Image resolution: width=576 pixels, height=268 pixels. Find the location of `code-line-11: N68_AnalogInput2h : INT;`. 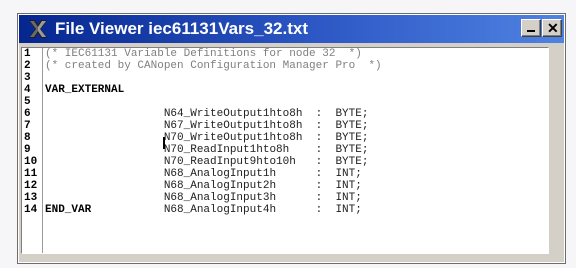

code-line-11: N68_AnalogInput2h : INT; is located at coordinates (203, 180).